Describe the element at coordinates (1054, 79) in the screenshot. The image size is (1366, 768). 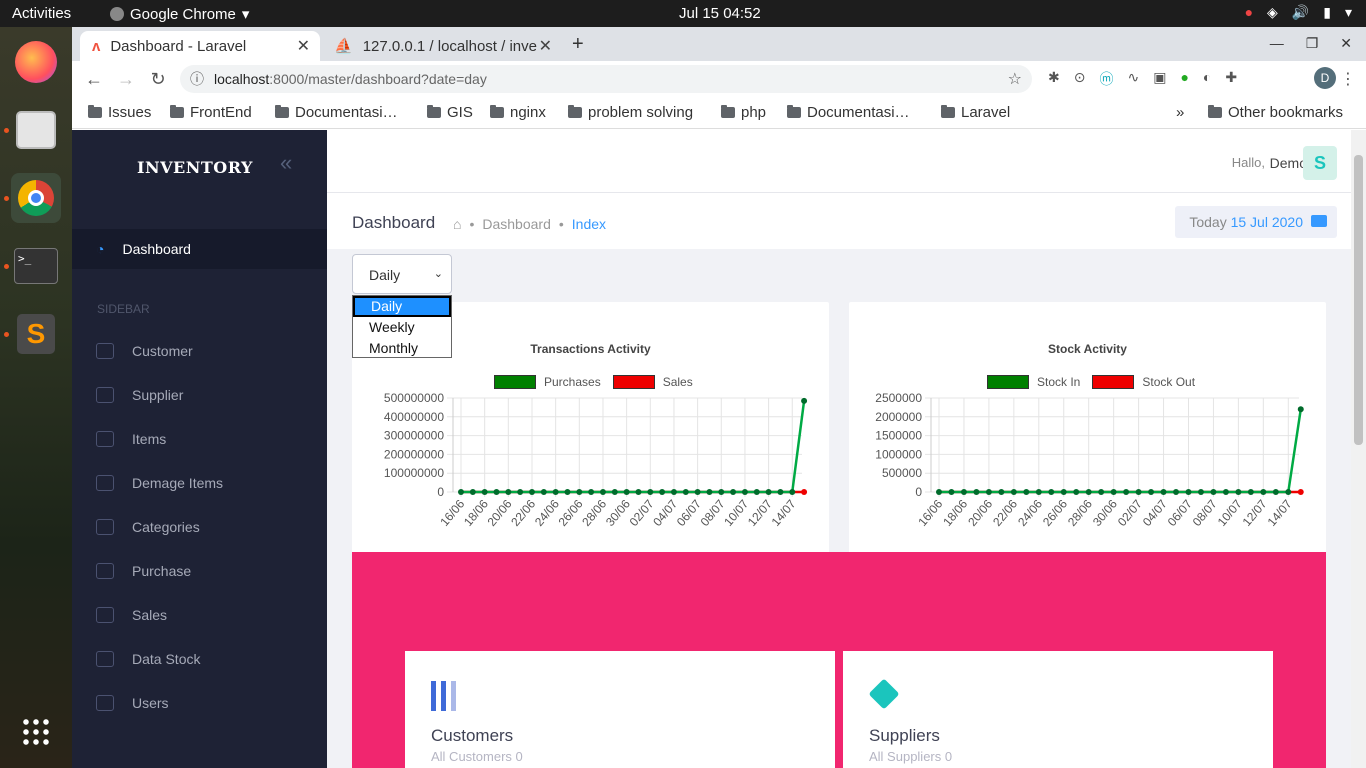
I see `bug-extension-icon: ✱` at that location.